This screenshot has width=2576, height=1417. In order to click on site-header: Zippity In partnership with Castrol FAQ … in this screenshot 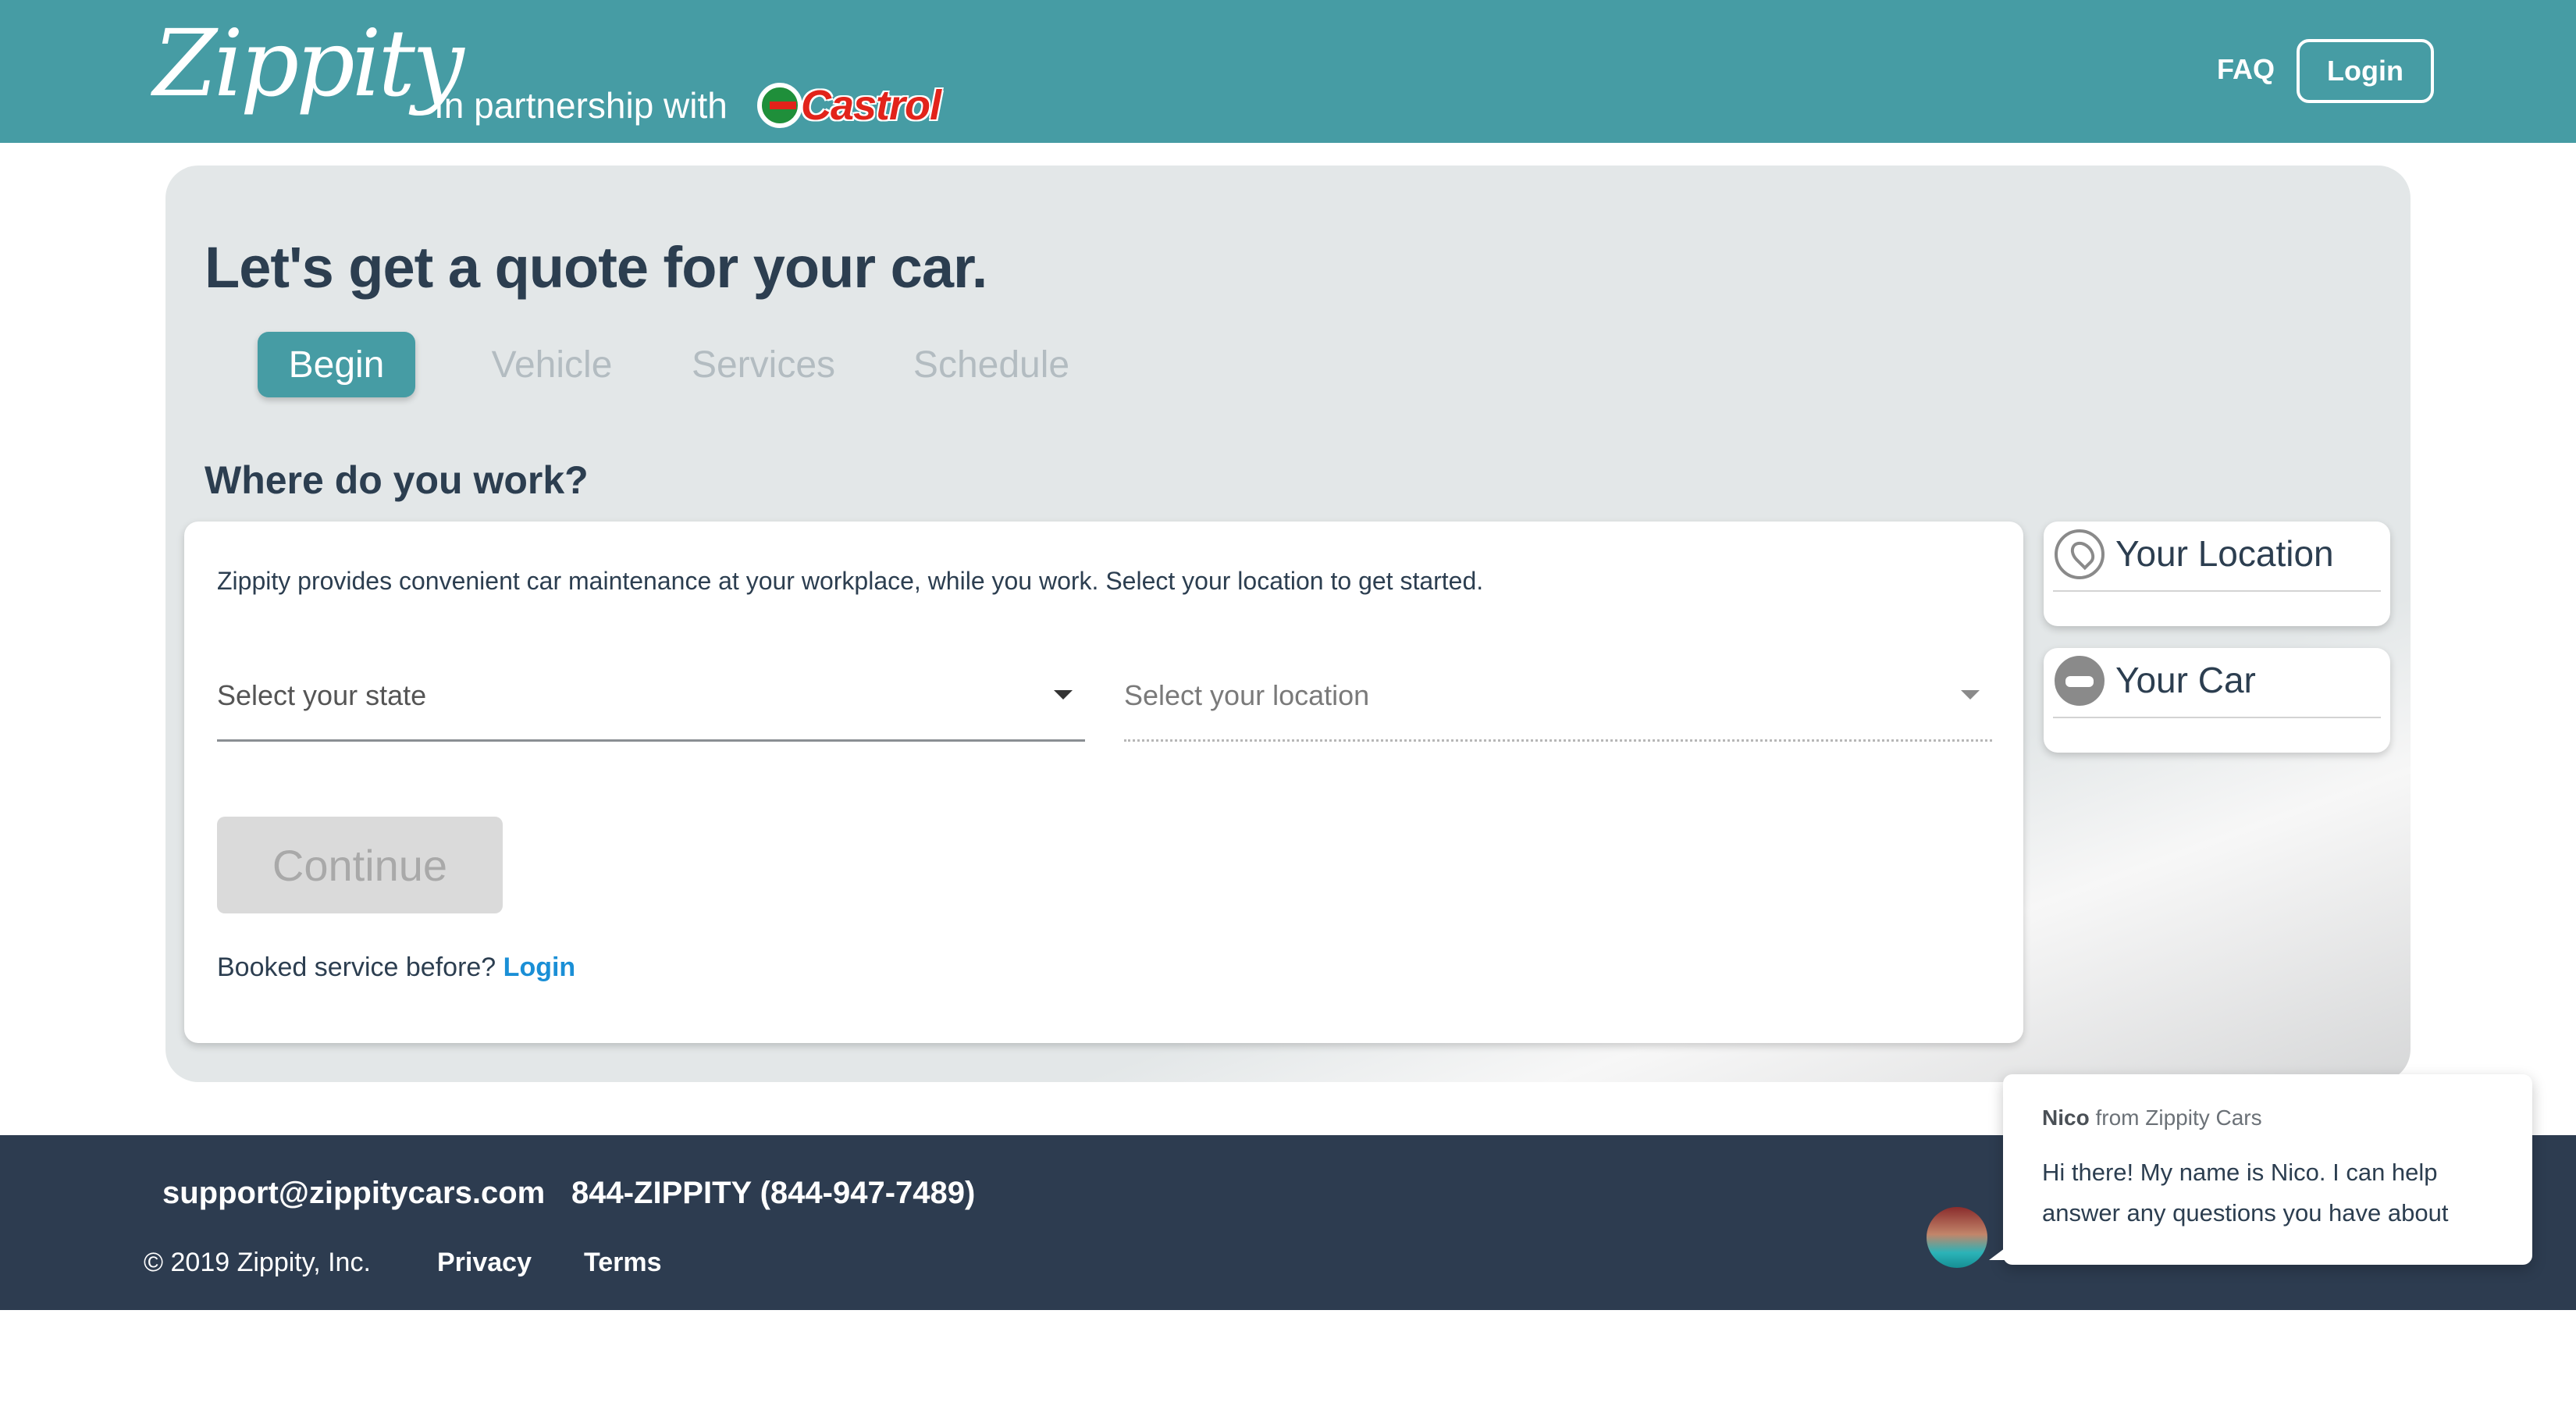, I will do `click(1288, 71)`.